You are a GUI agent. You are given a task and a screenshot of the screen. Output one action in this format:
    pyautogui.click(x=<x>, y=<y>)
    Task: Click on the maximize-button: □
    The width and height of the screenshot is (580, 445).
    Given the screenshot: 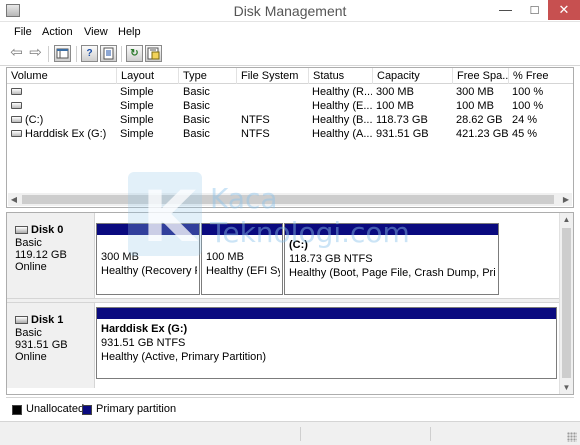 What is the action you would take?
    pyautogui.click(x=534, y=10)
    